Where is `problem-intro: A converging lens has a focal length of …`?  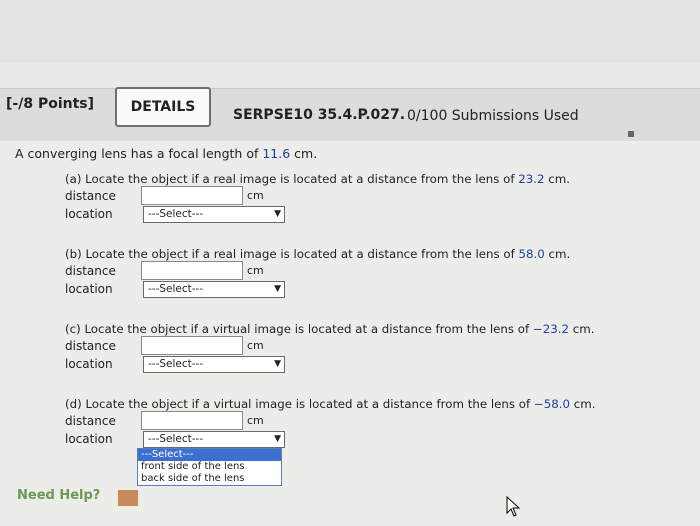
problem-intro: A converging lens has a focal length of … is located at coordinates (166, 153).